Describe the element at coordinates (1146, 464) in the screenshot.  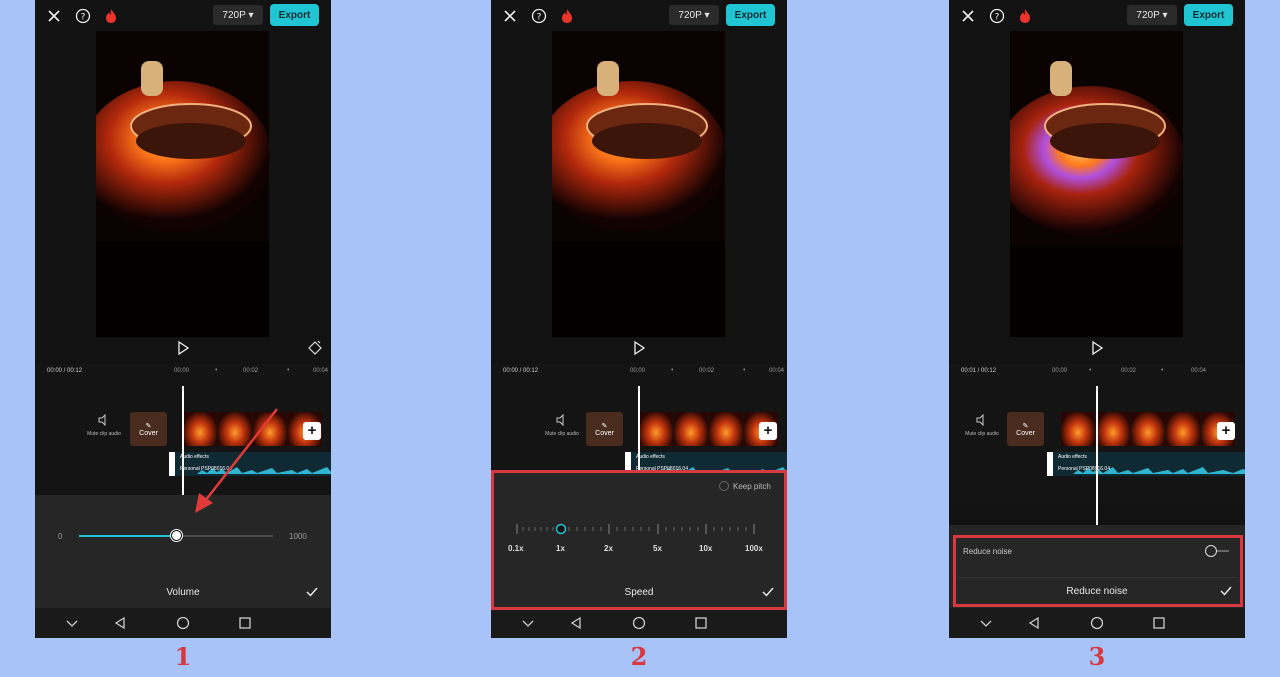
I see `audio-track: Audio effects Personal PSP08016.04` at that location.